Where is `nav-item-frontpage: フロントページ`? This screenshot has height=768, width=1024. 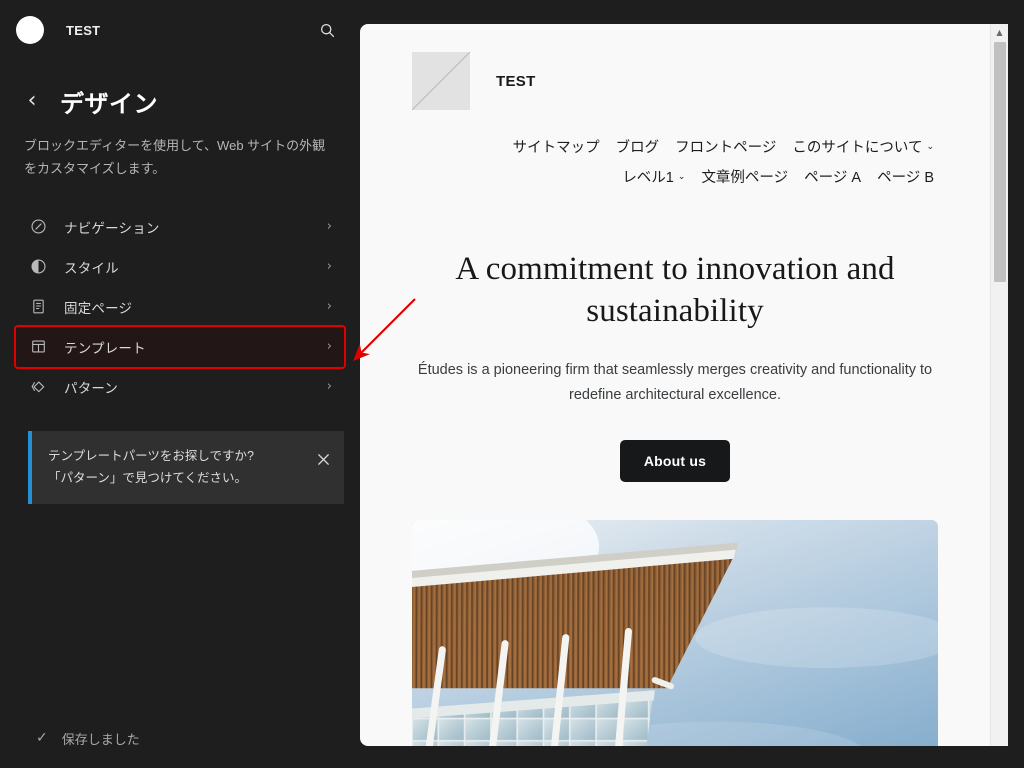 nav-item-frontpage: フロントページ is located at coordinates (725, 146).